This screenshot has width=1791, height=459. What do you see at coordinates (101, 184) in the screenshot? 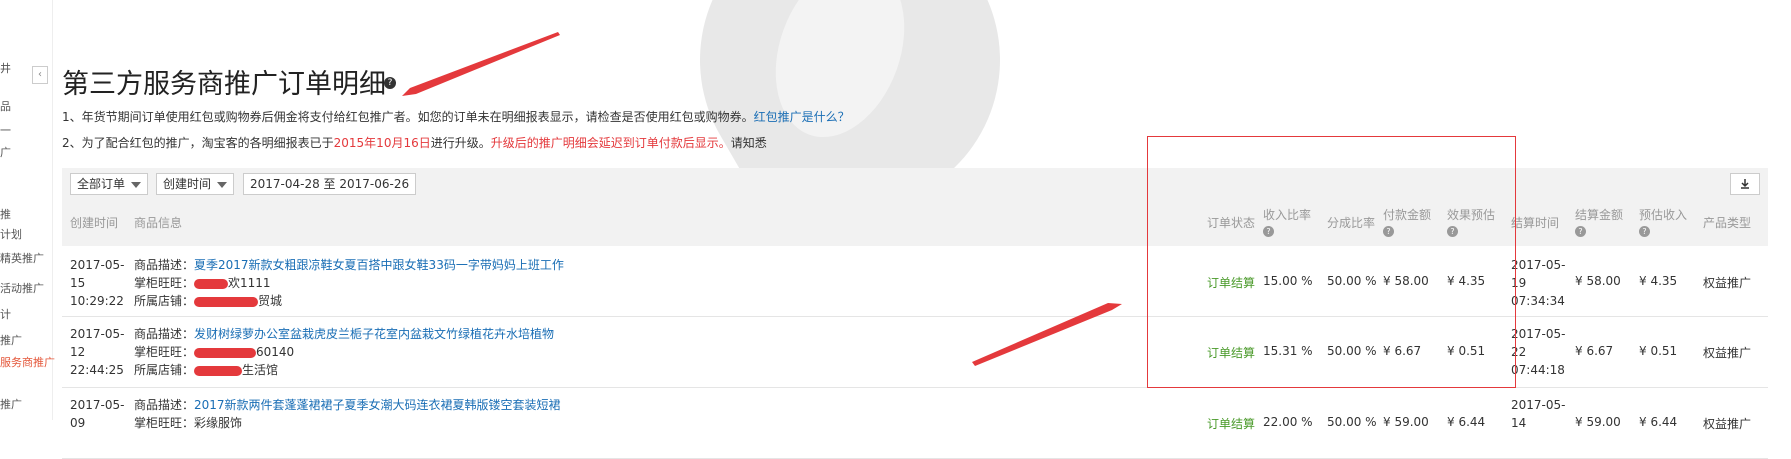
I see `order-filter-label: 全部订单` at bounding box center [101, 184].